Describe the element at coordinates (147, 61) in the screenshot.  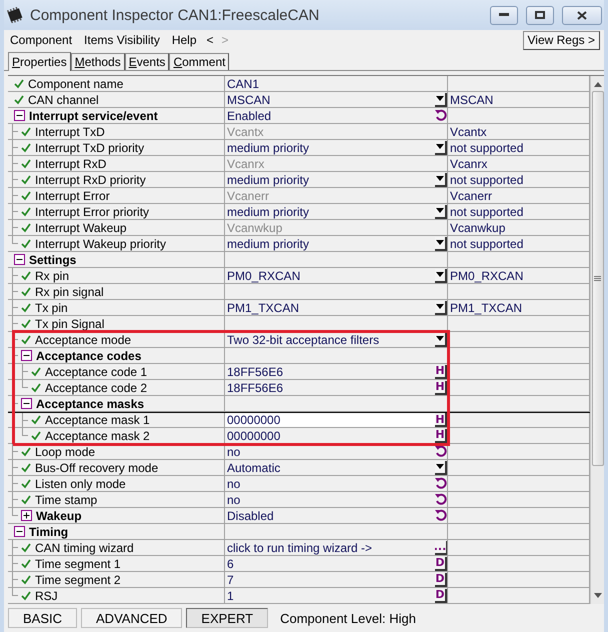
I see `tab: Events` at that location.